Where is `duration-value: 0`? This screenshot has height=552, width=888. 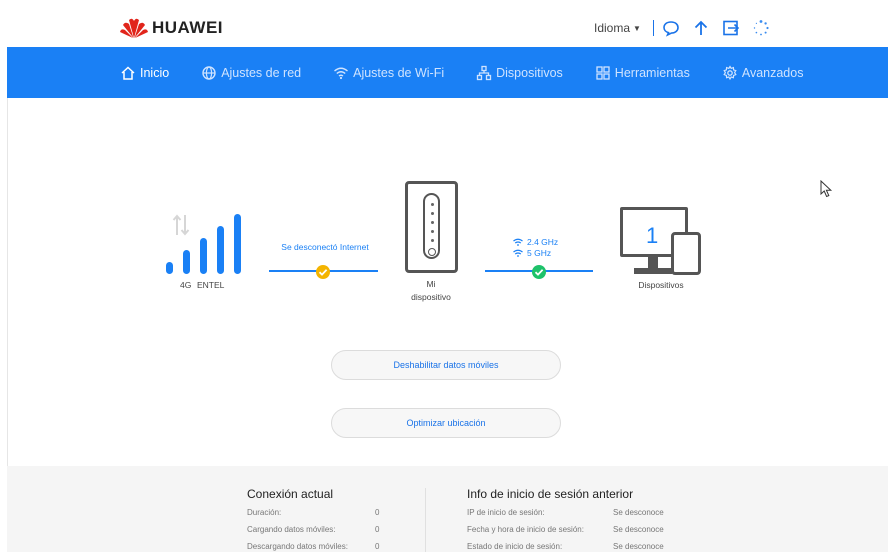
duration-value: 0 is located at coordinates (377, 512).